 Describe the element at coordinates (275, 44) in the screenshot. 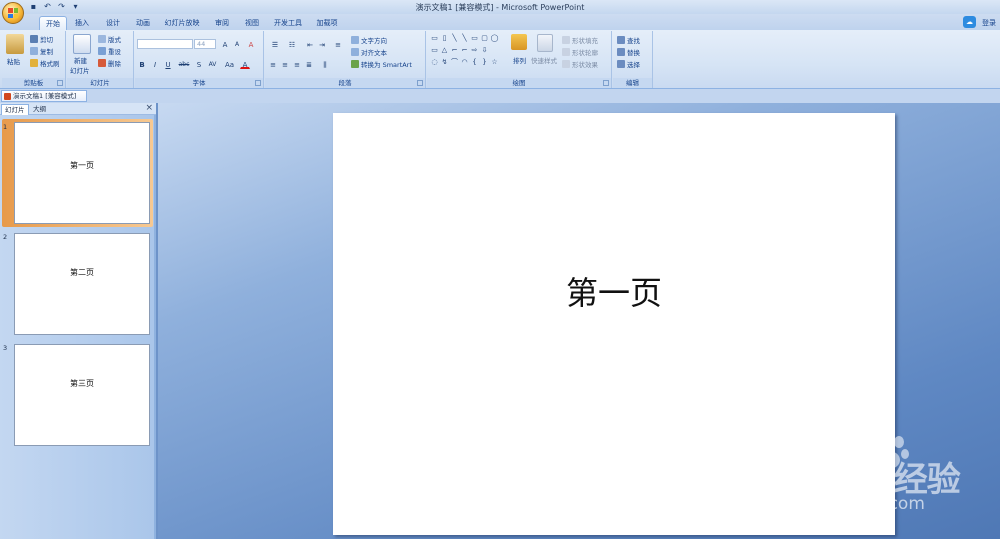

I see `bullets-icon: ☰` at that location.